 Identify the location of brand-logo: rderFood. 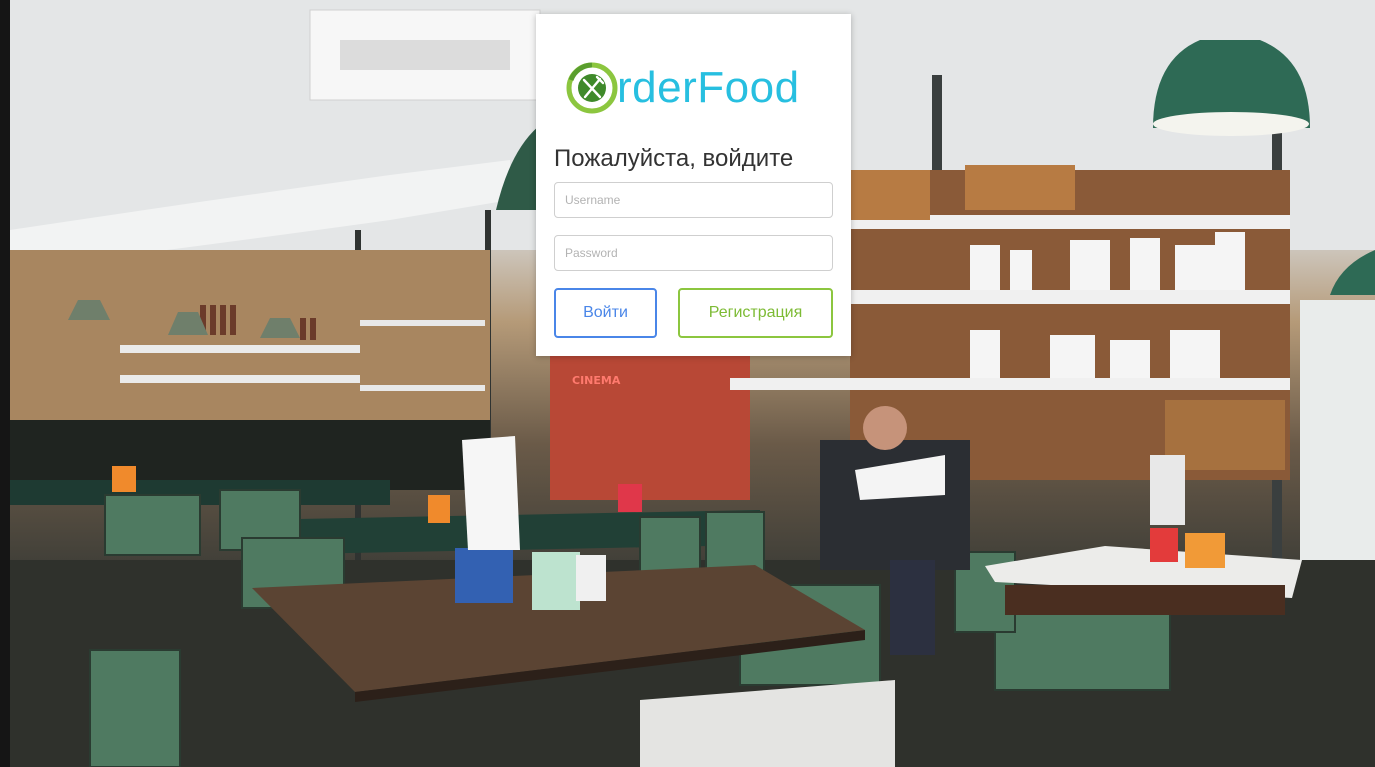
(683, 88).